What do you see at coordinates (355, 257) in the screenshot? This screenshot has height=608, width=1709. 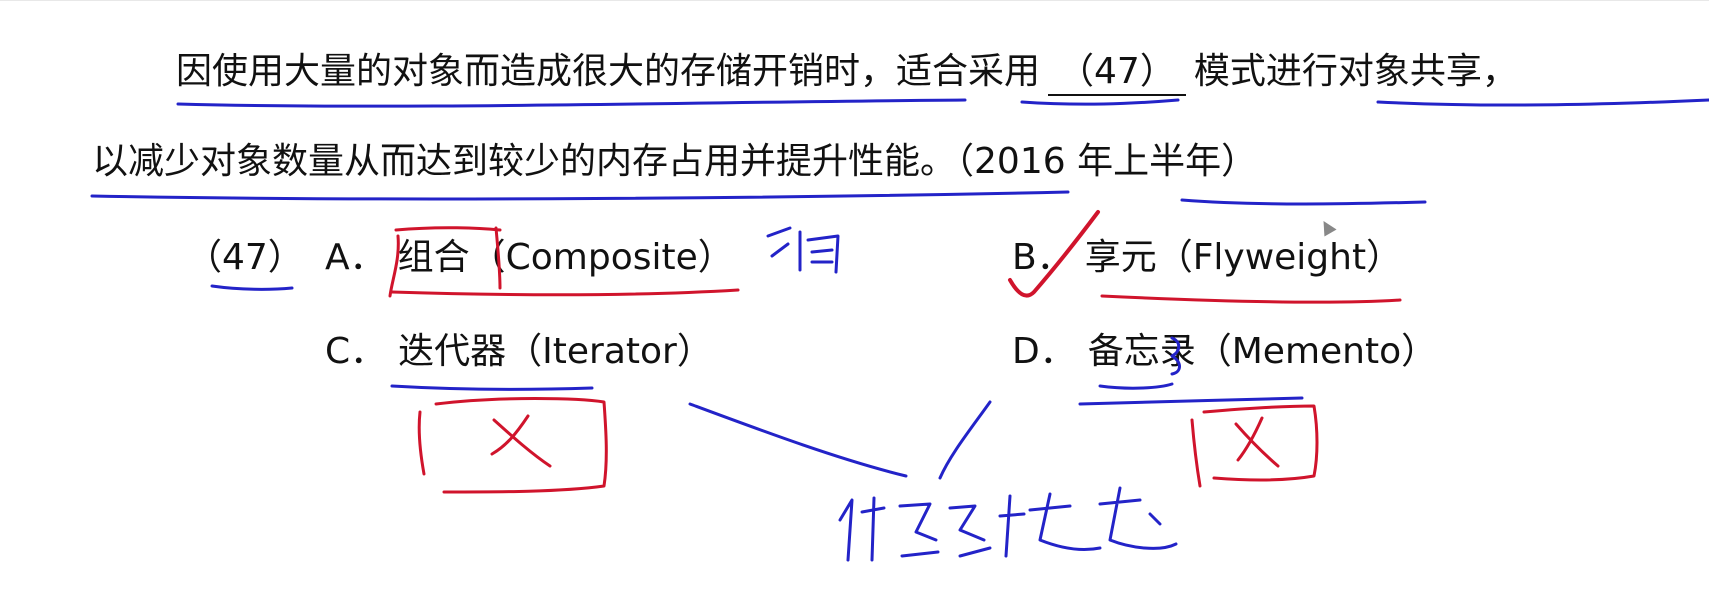 I see `option-a-letter: A．` at bounding box center [355, 257].